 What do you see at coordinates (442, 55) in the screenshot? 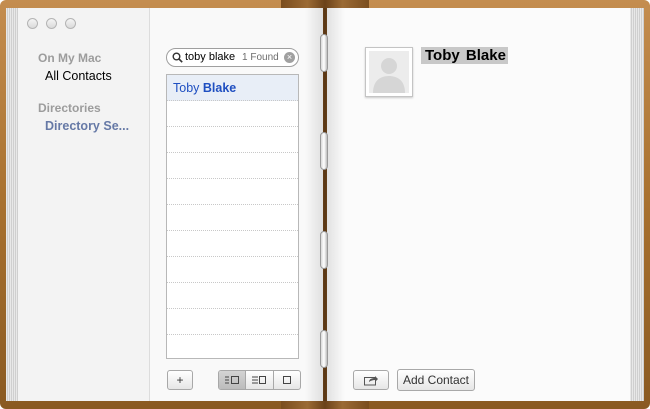
I see `detail-first-name: Toby` at bounding box center [442, 55].